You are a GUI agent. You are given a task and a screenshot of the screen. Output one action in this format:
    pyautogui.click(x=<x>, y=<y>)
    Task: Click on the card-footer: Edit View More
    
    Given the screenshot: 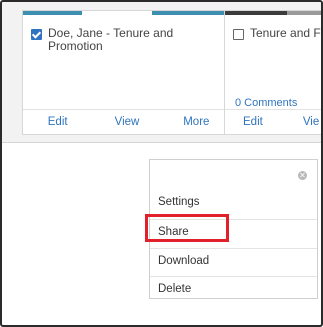 What is the action you would take?
    pyautogui.click(x=127, y=121)
    